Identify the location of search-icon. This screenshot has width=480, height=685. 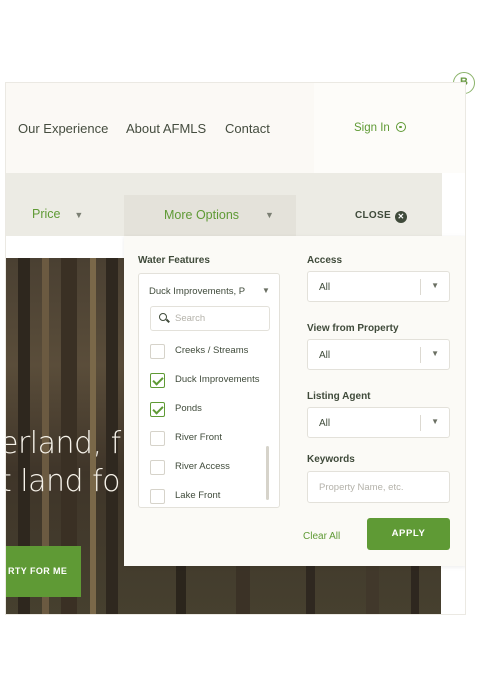
(163, 317).